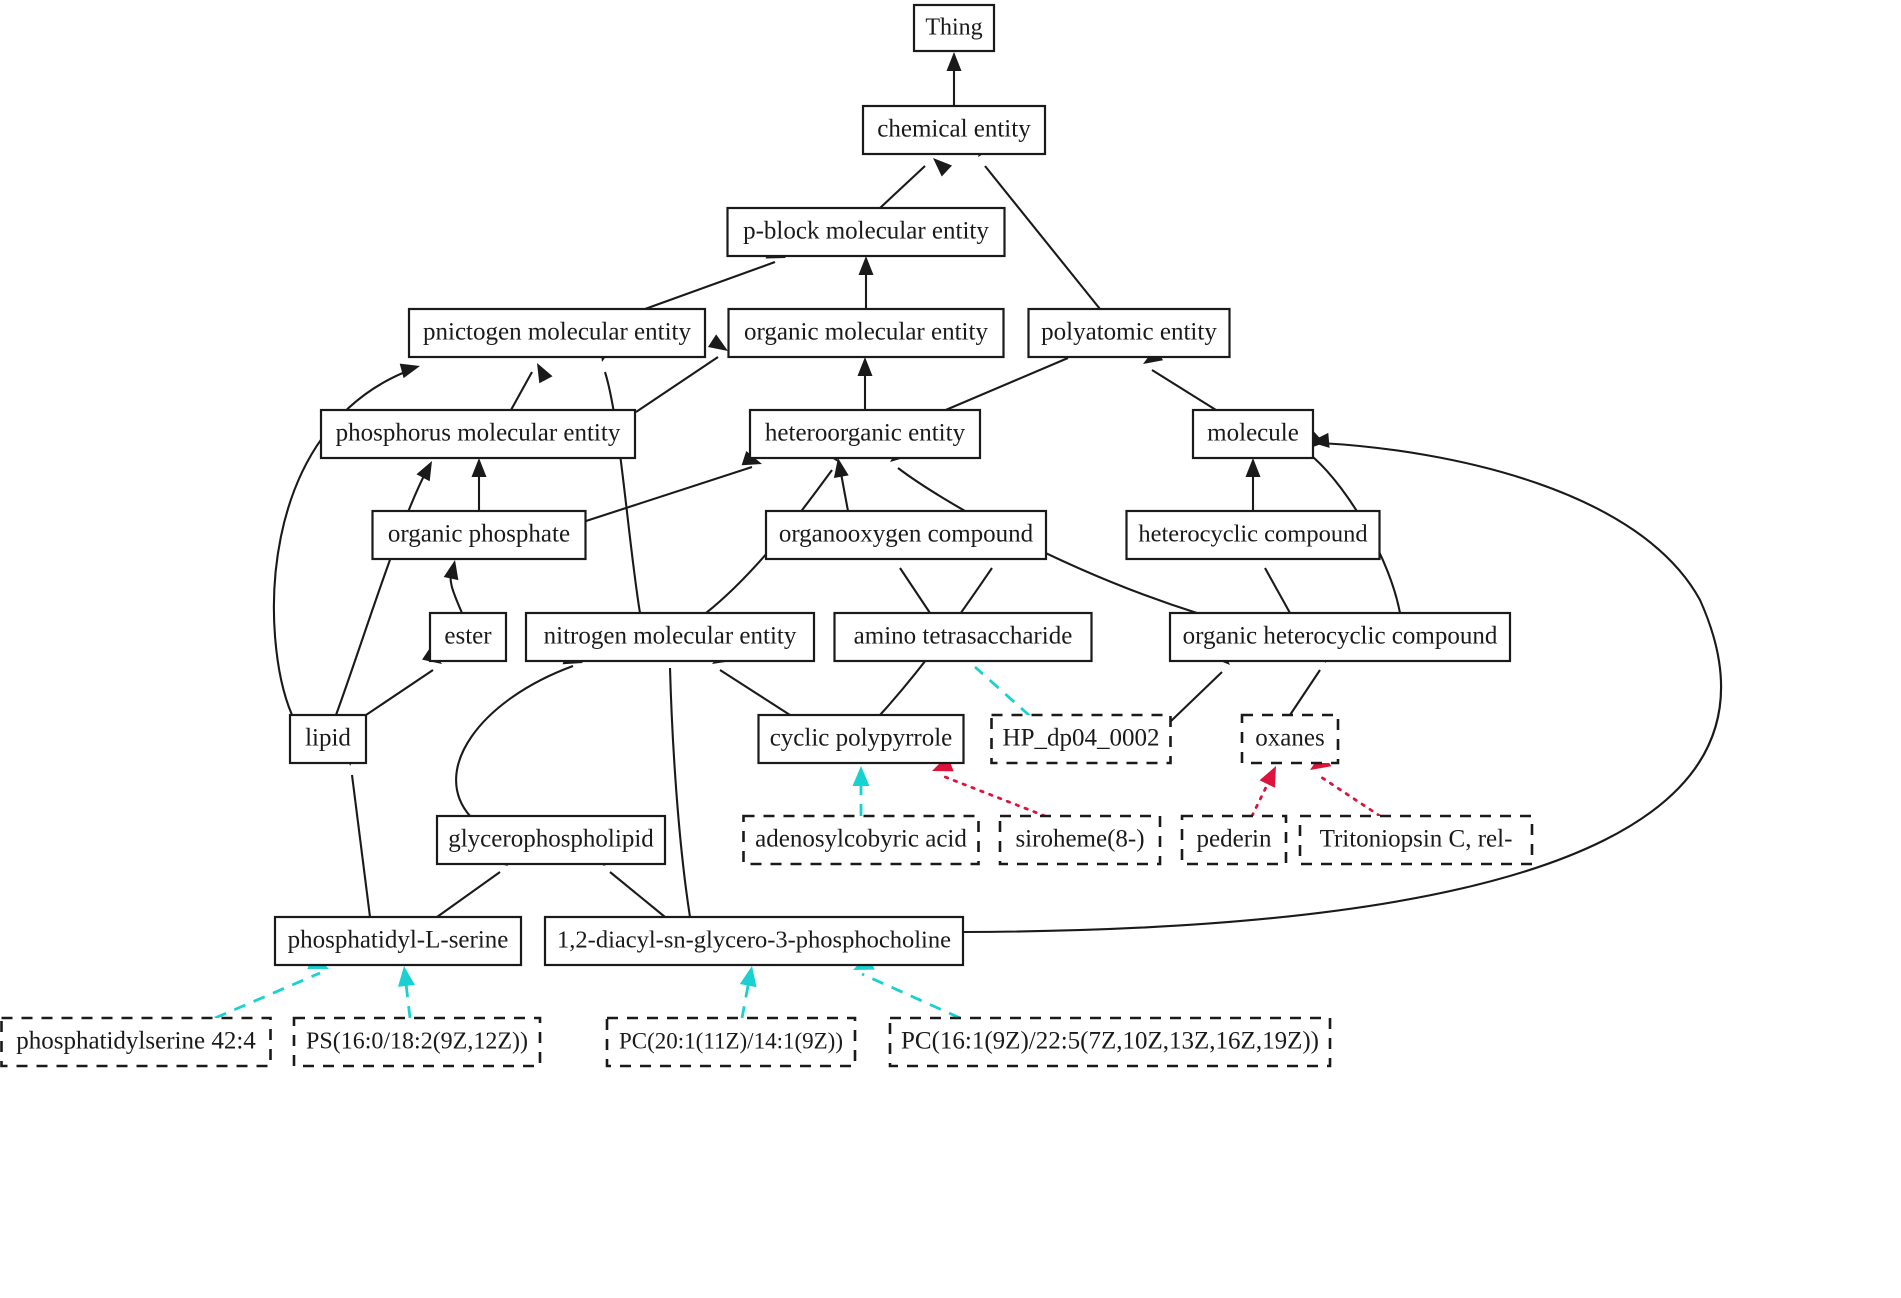  I want to click on edge-siroheme-to-cyclicpoly, so click(992, 795).